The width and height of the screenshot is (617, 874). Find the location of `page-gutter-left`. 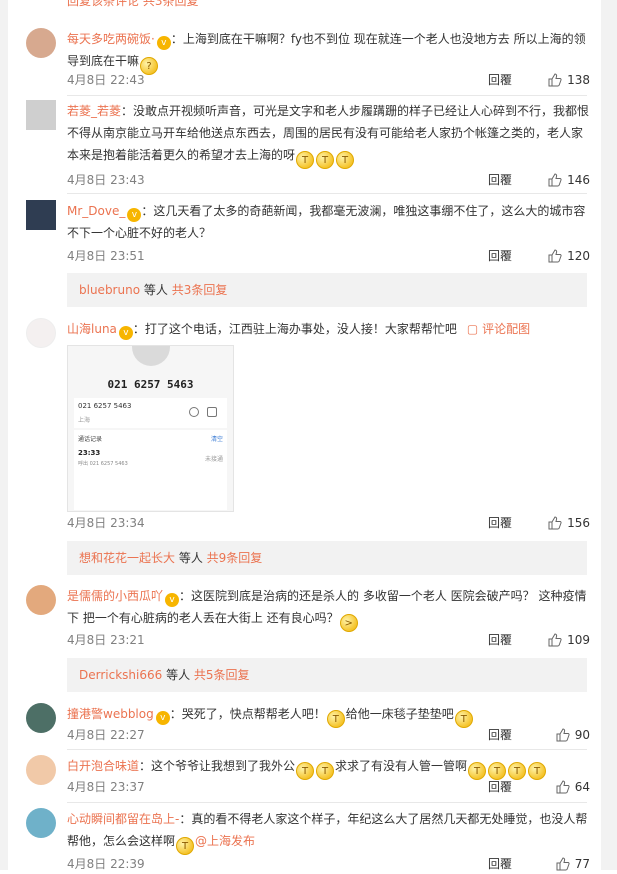

page-gutter-left is located at coordinates (4, 435).